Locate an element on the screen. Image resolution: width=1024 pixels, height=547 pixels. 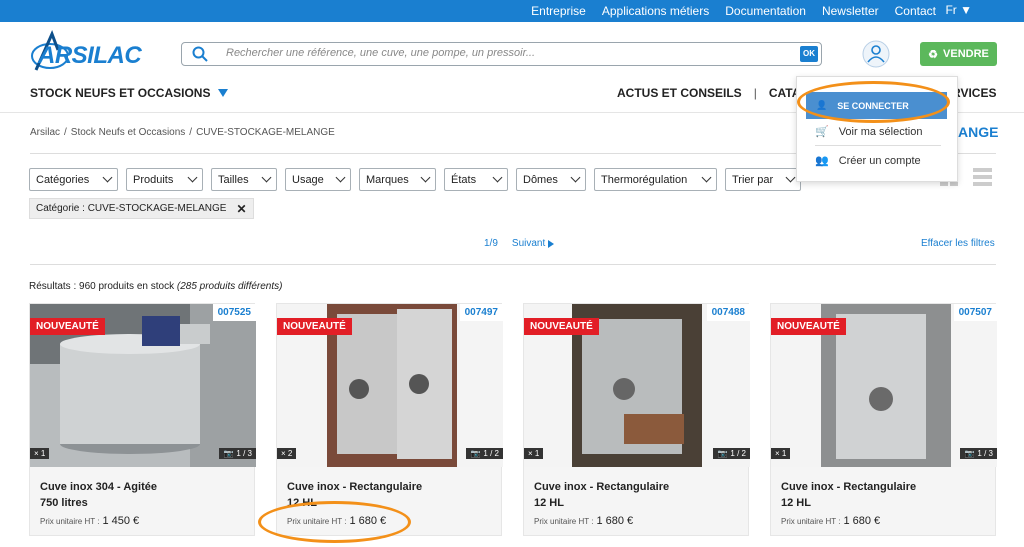
active-filter-tag: Catégorie : CUVE-STOCKAGE-MELANGE ✕ is located at coordinates (141, 208).